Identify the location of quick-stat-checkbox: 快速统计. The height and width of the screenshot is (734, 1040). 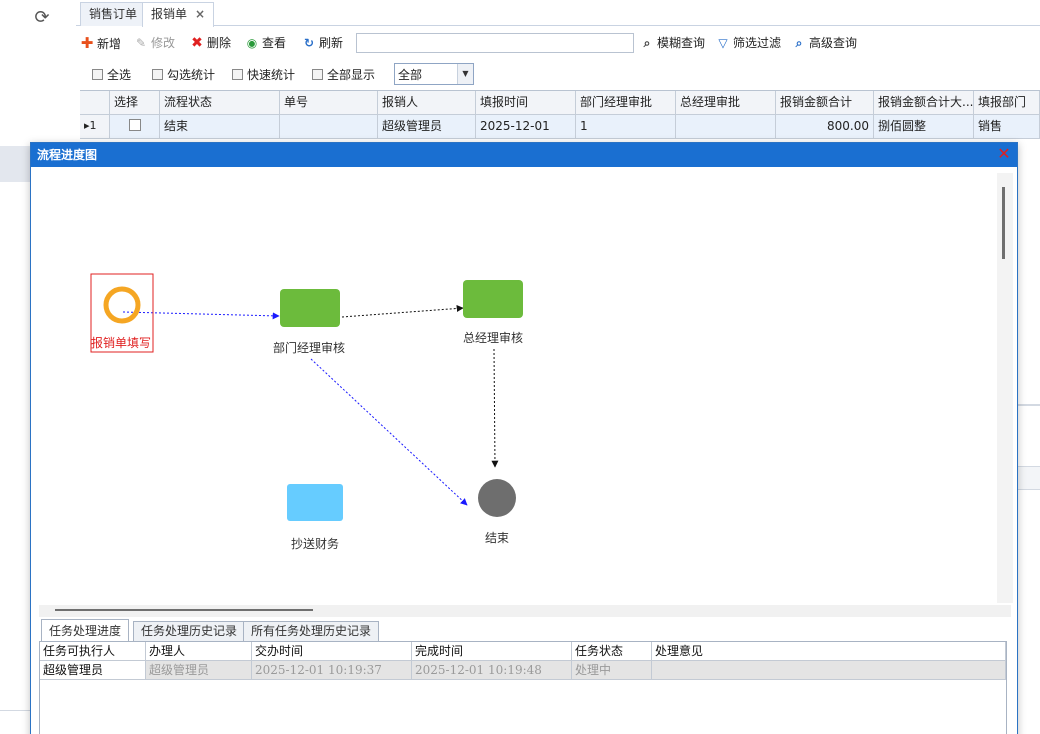
(263, 75).